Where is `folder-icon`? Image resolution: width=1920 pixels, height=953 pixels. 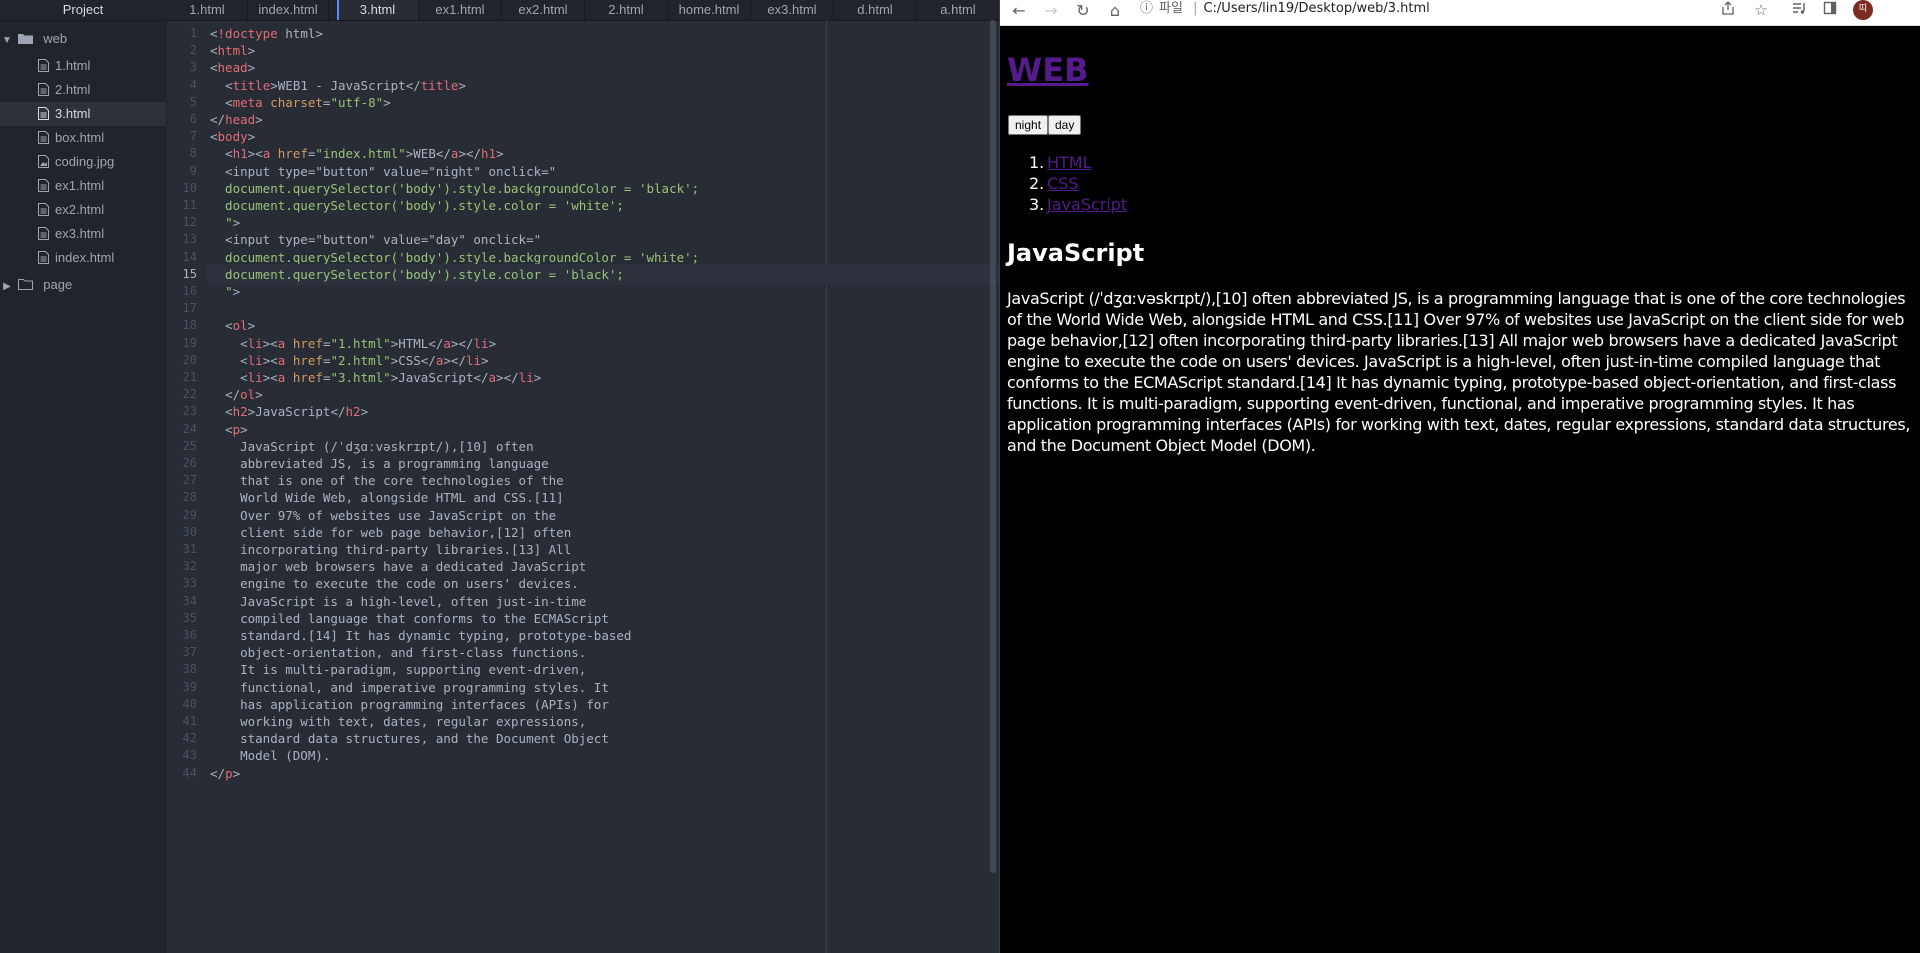
folder-icon is located at coordinates (25, 284).